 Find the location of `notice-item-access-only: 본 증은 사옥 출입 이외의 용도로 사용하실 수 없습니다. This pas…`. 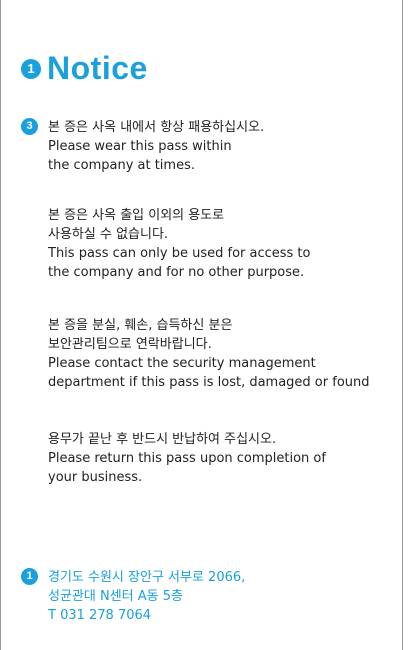

notice-item-access-only: 본 증은 사옥 출입 이외의 용도로 사용하실 수 없습니다. This pas… is located at coordinates (223, 244).